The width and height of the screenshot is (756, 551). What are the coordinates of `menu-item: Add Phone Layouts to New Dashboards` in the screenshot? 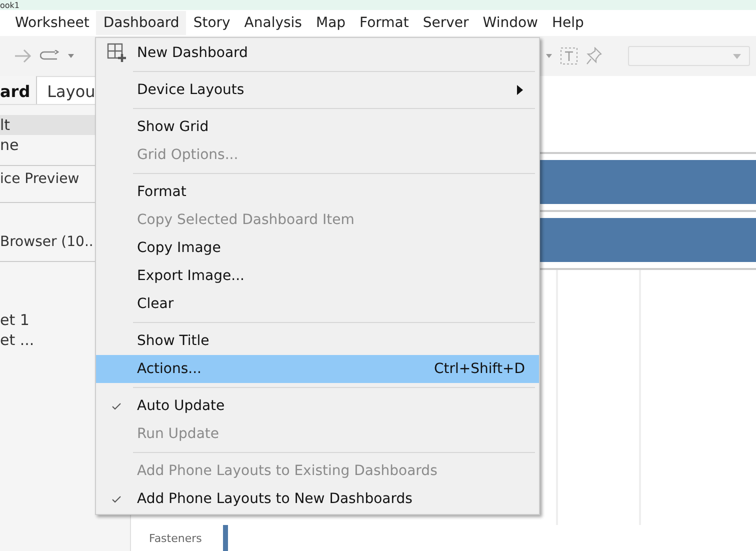 It's located at (317, 499).